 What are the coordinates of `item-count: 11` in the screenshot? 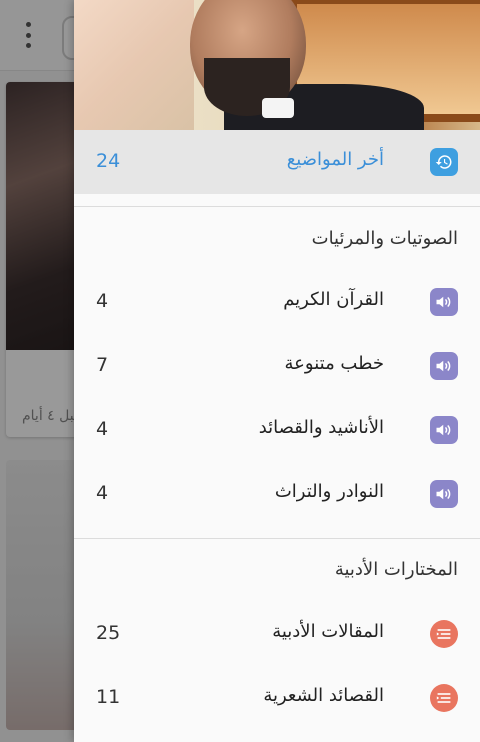 It's located at (108, 697).